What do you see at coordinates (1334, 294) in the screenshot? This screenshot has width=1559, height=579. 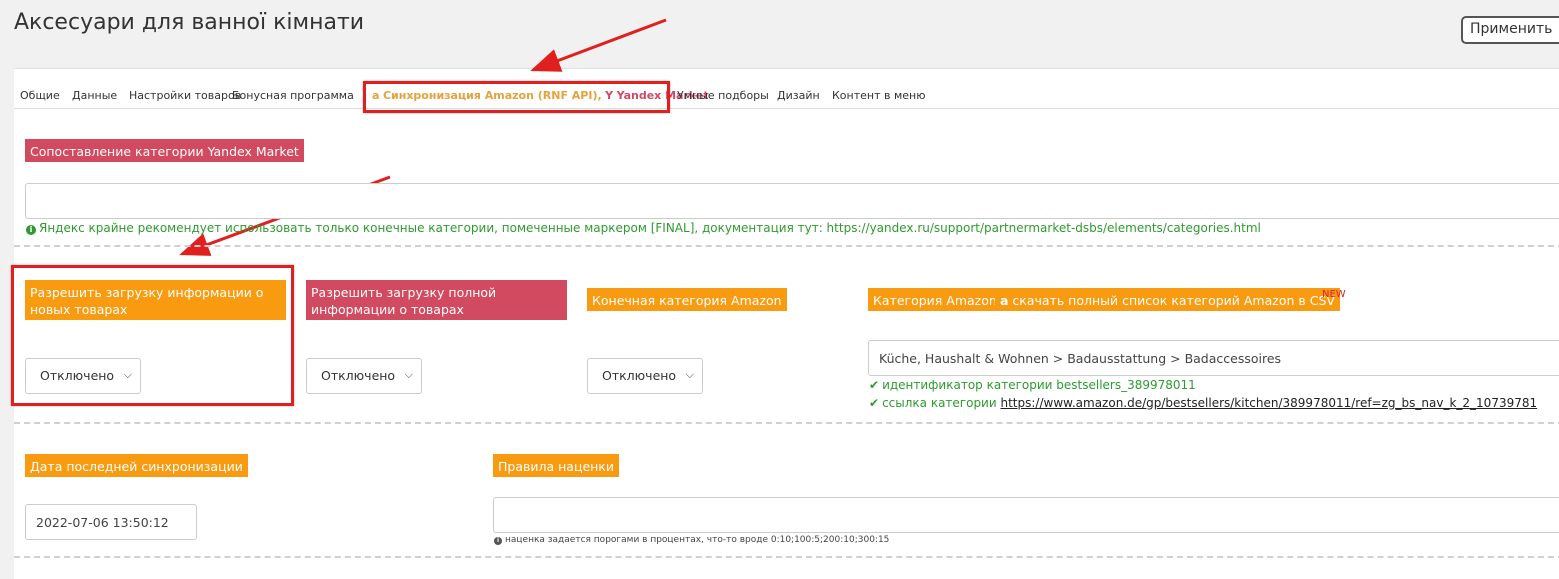 I see `new-badge: NEW` at bounding box center [1334, 294].